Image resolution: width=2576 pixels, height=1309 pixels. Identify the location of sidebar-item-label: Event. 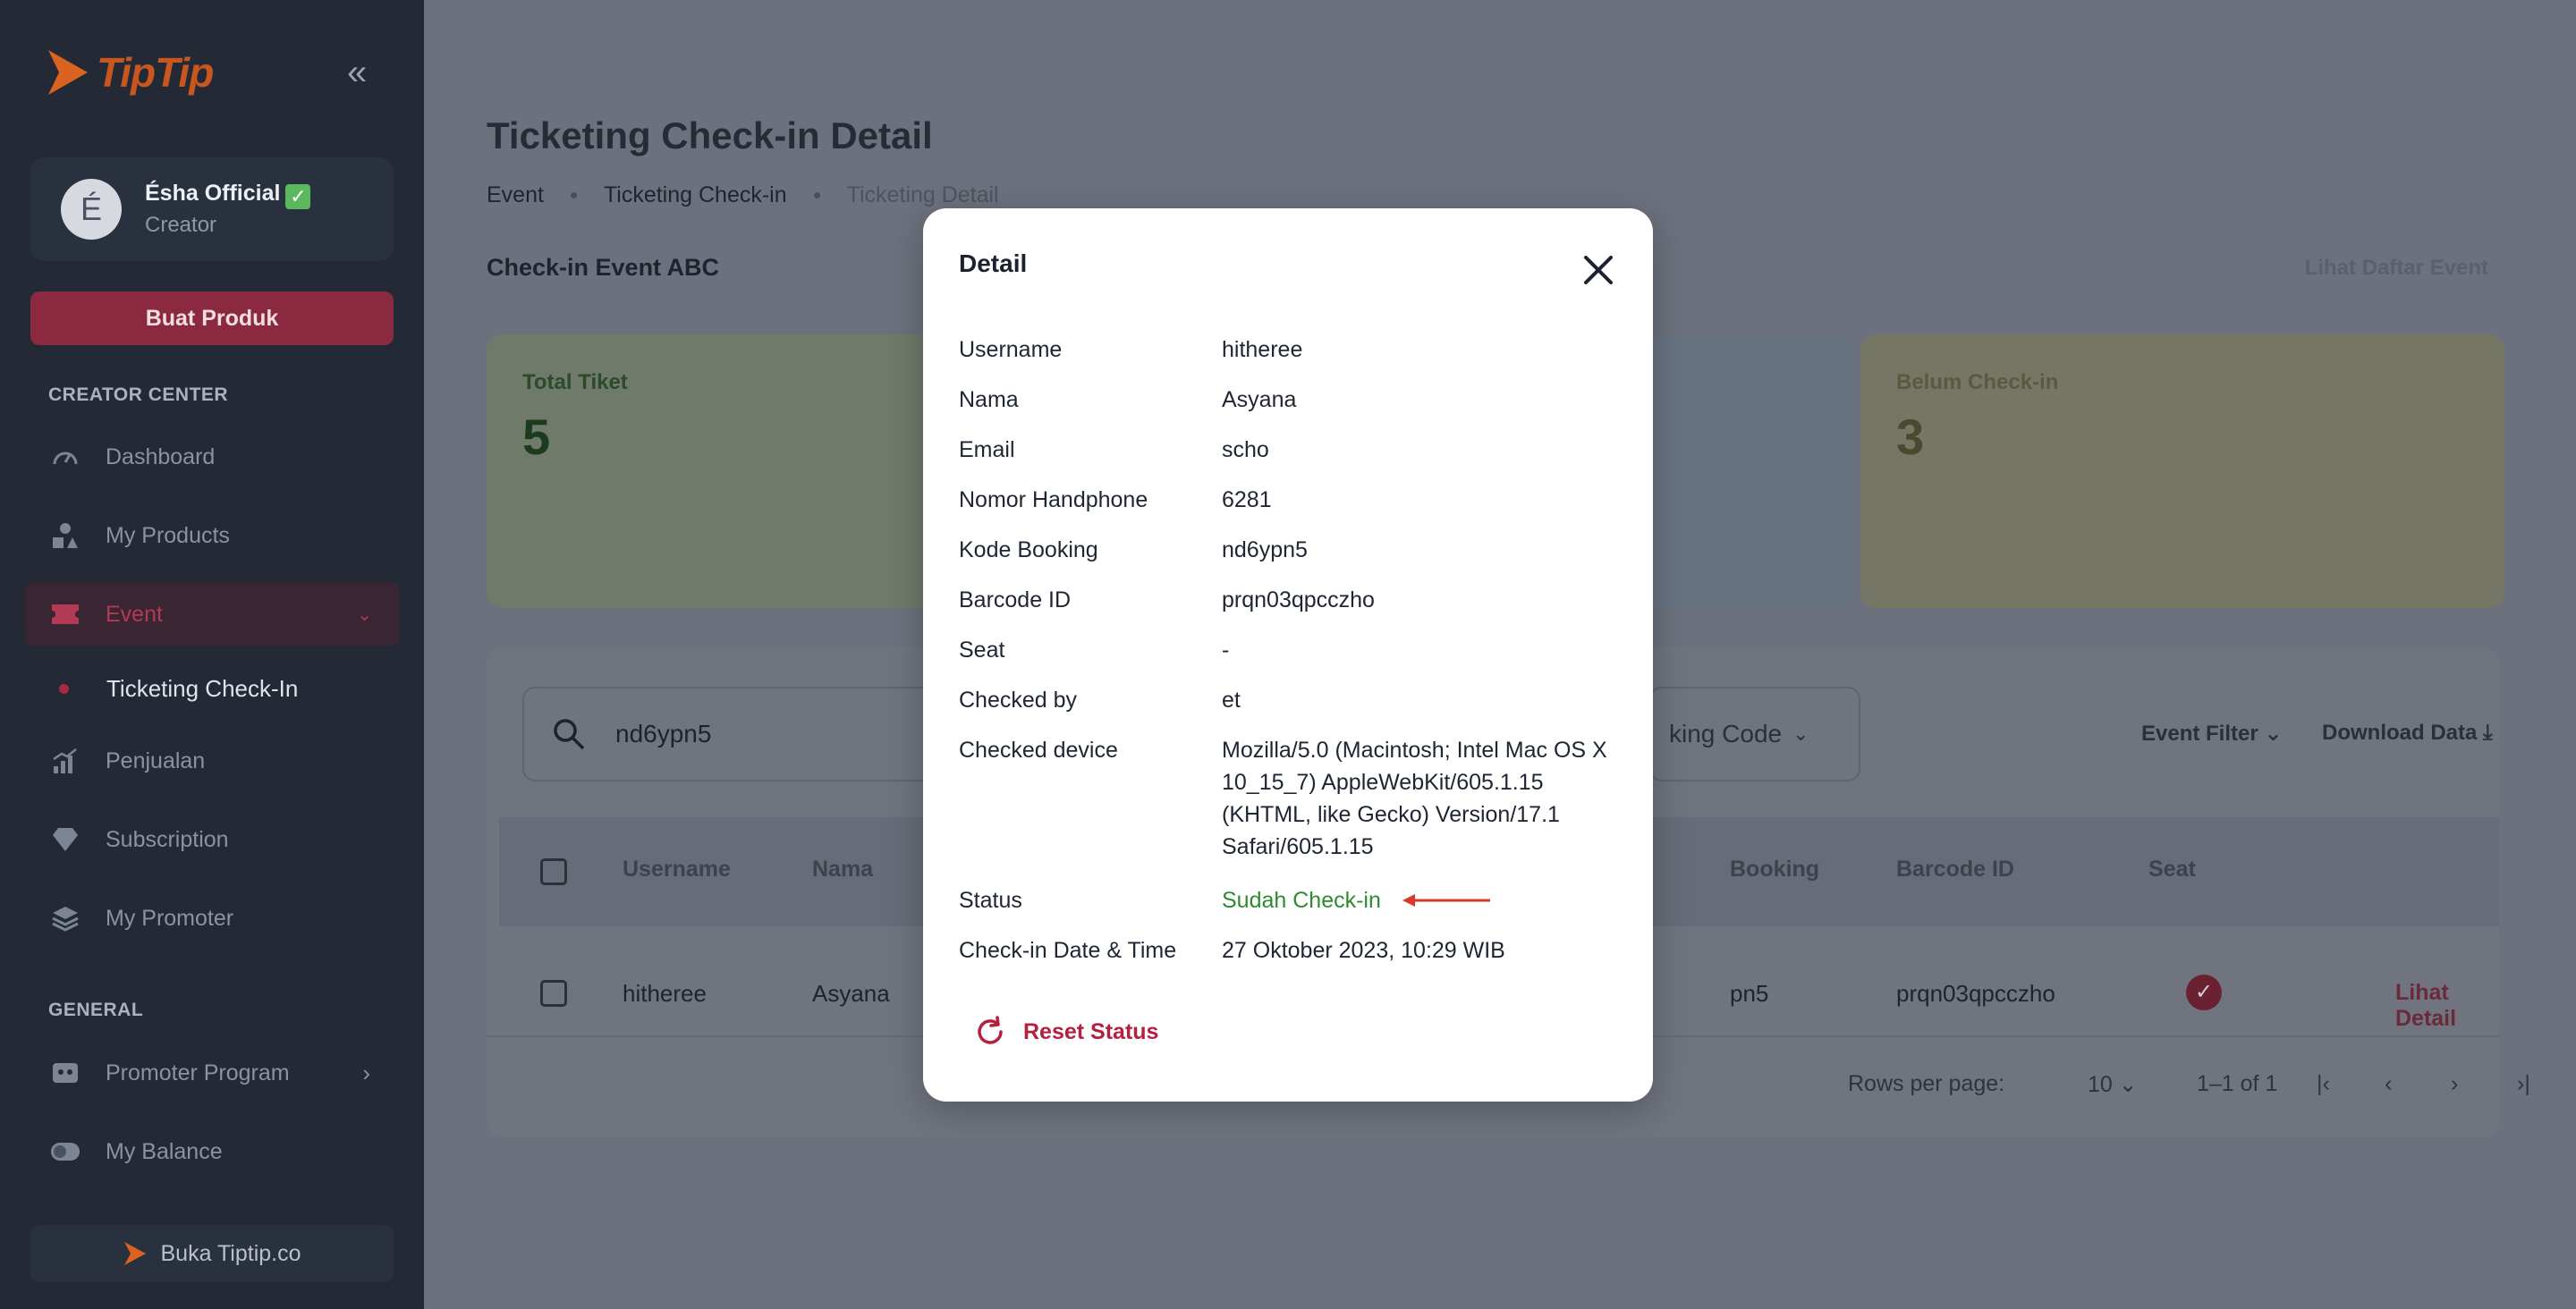
(134, 614).